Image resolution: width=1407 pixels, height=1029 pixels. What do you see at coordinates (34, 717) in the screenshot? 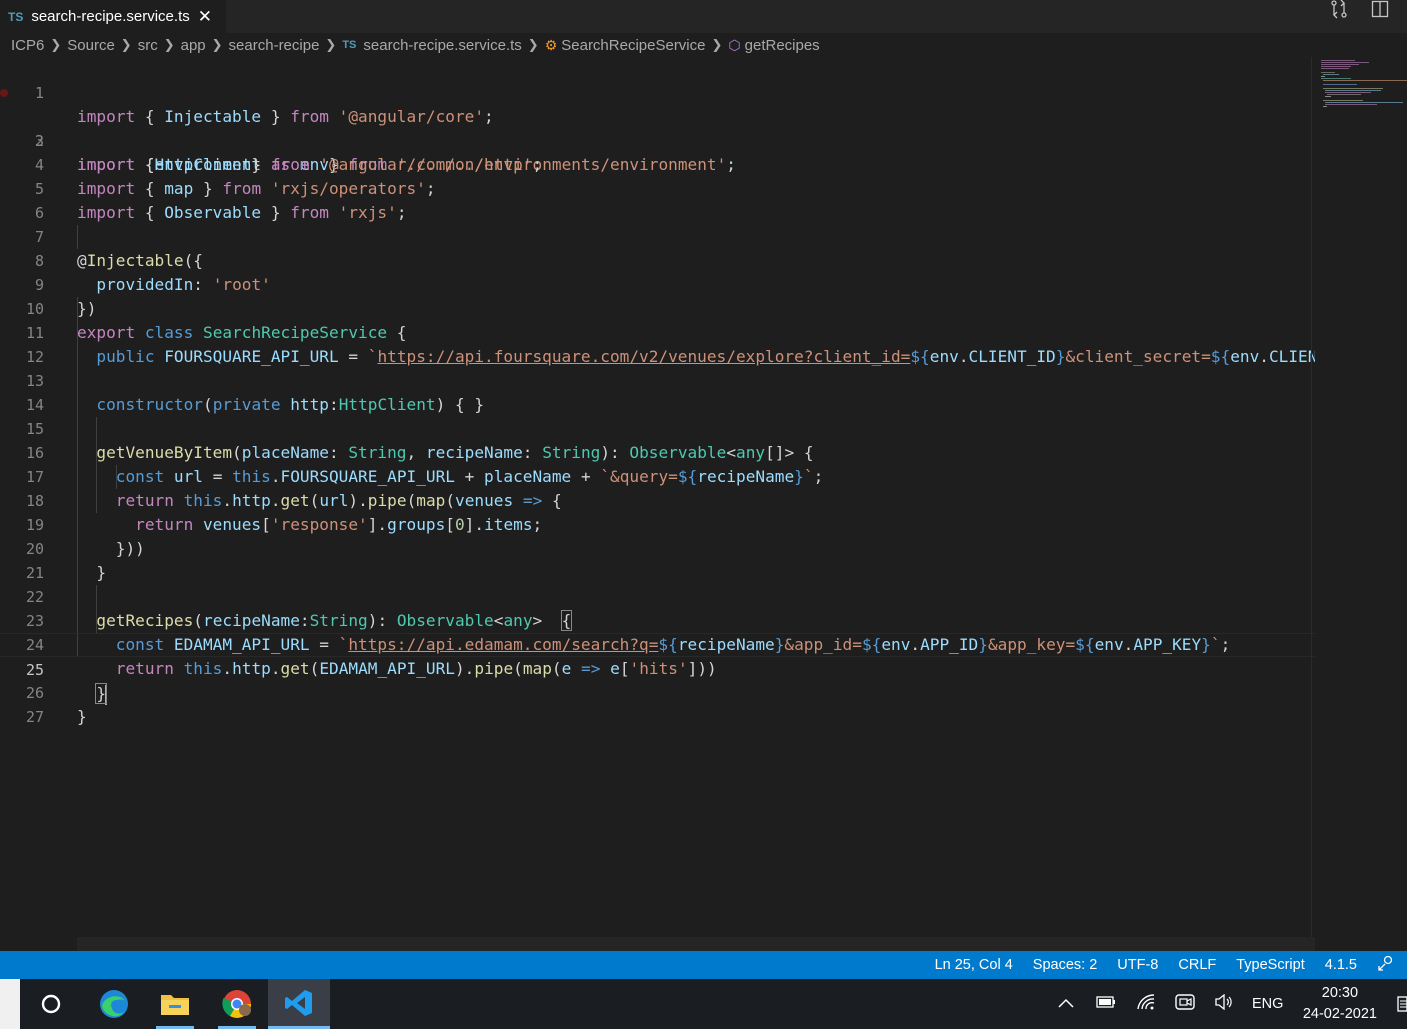
I see `line-number: 27` at bounding box center [34, 717].